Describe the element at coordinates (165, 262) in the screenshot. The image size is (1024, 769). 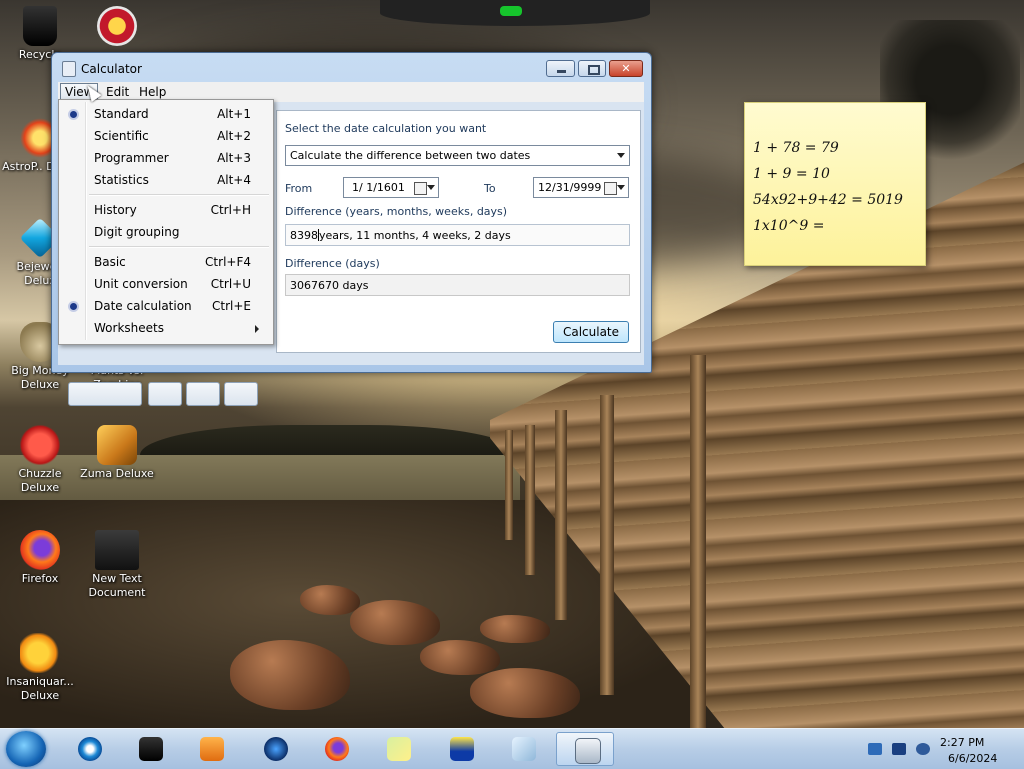
I see `menu-item-basic: Basic Ctrl+F4` at that location.